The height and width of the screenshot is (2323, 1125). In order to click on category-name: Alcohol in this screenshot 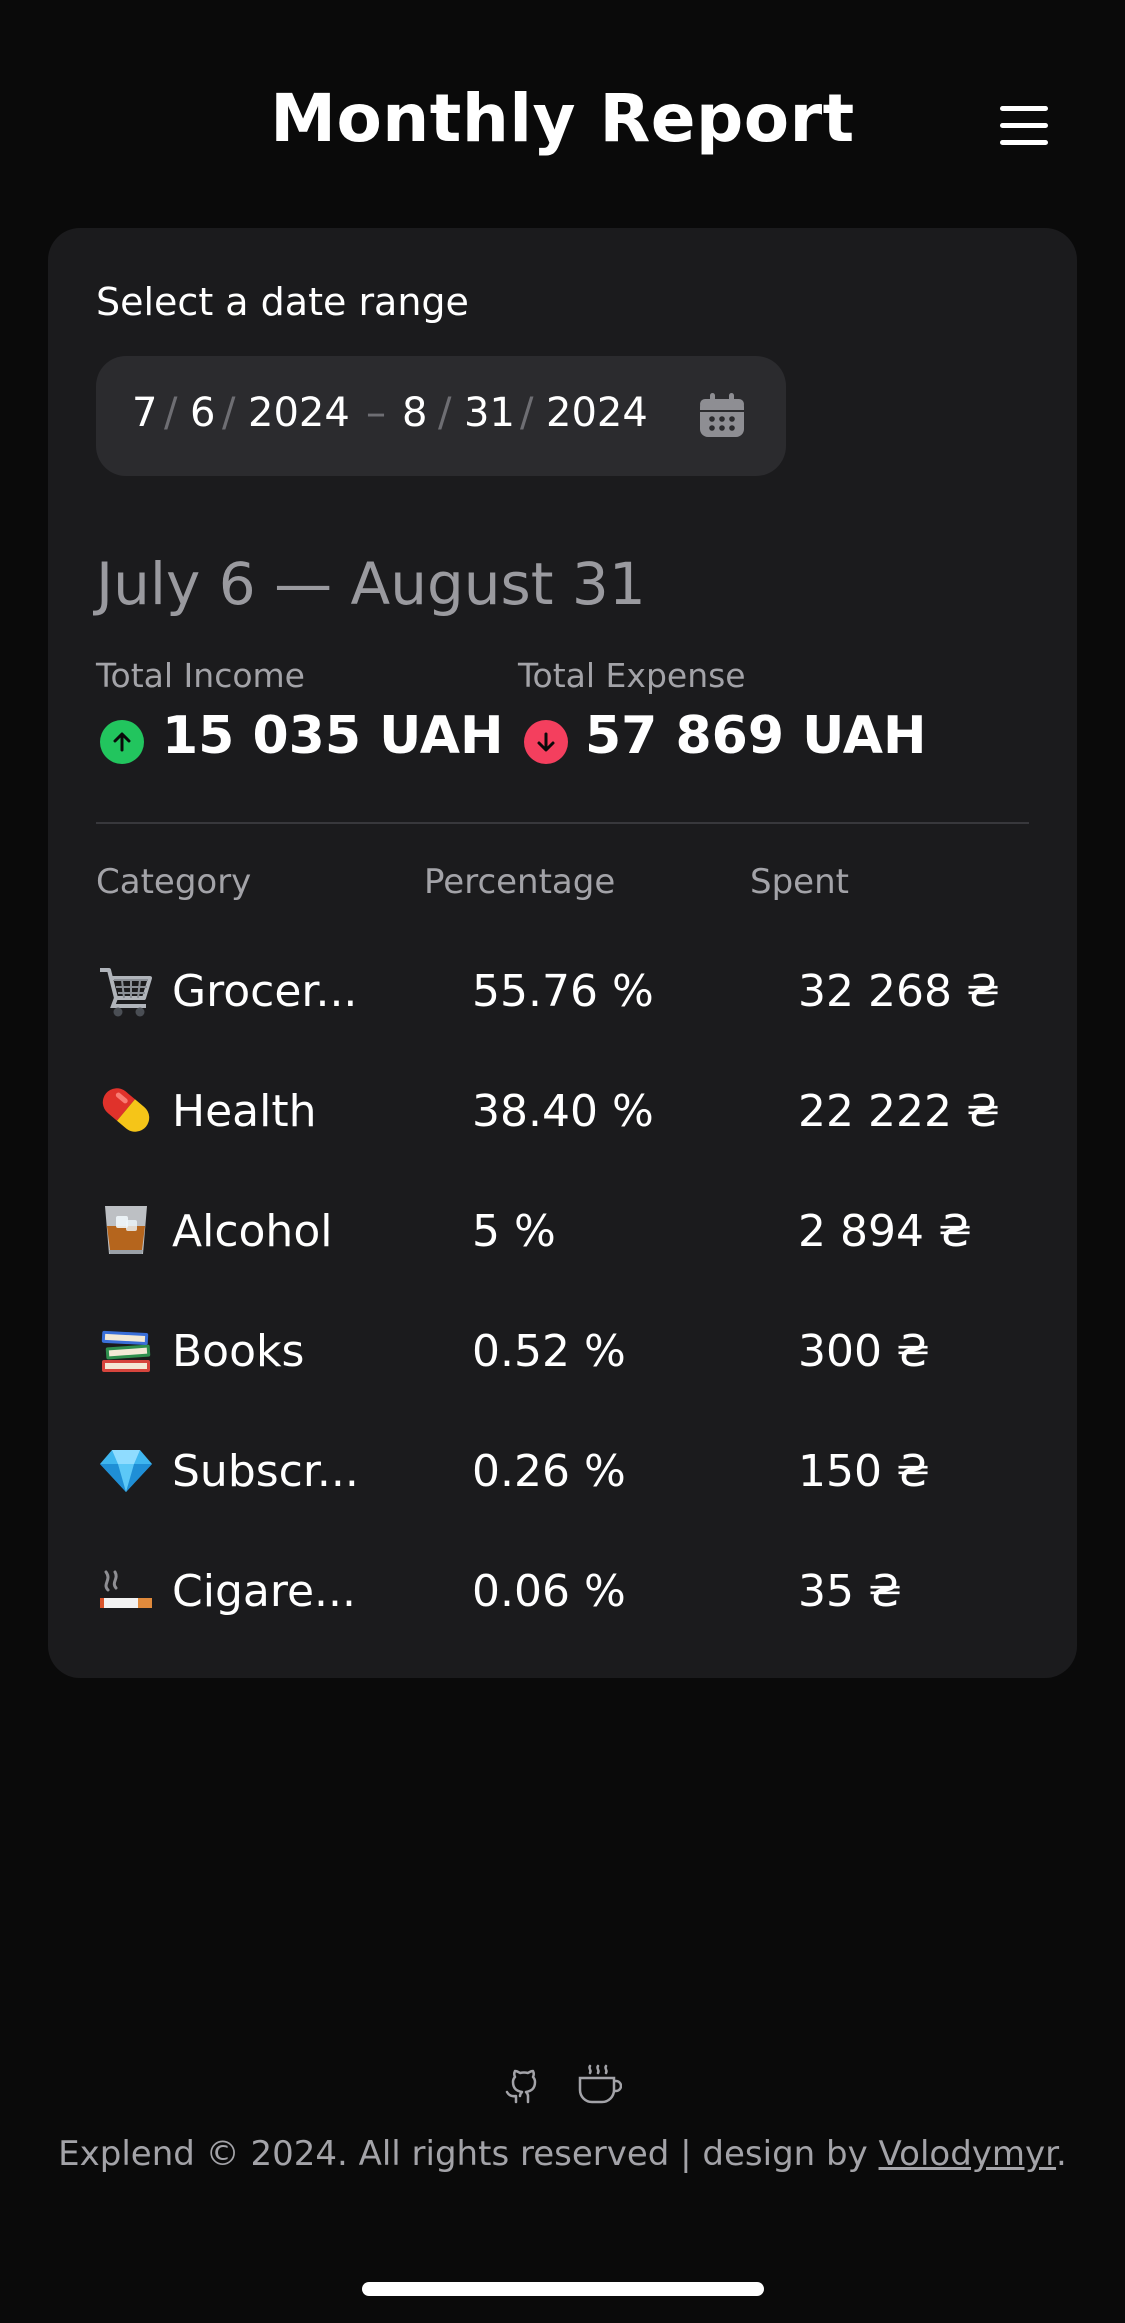, I will do `click(252, 1231)`.